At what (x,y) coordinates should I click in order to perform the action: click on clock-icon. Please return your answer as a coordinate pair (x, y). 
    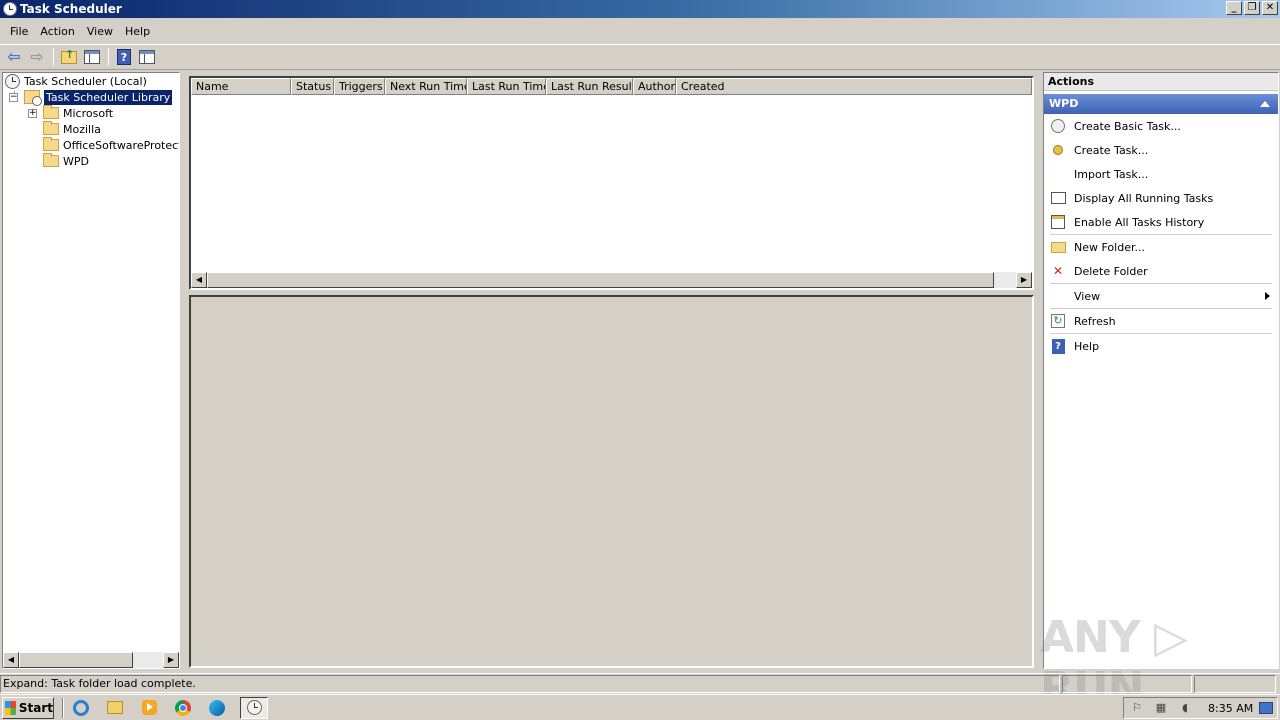
    Looking at the image, I should click on (1058, 126).